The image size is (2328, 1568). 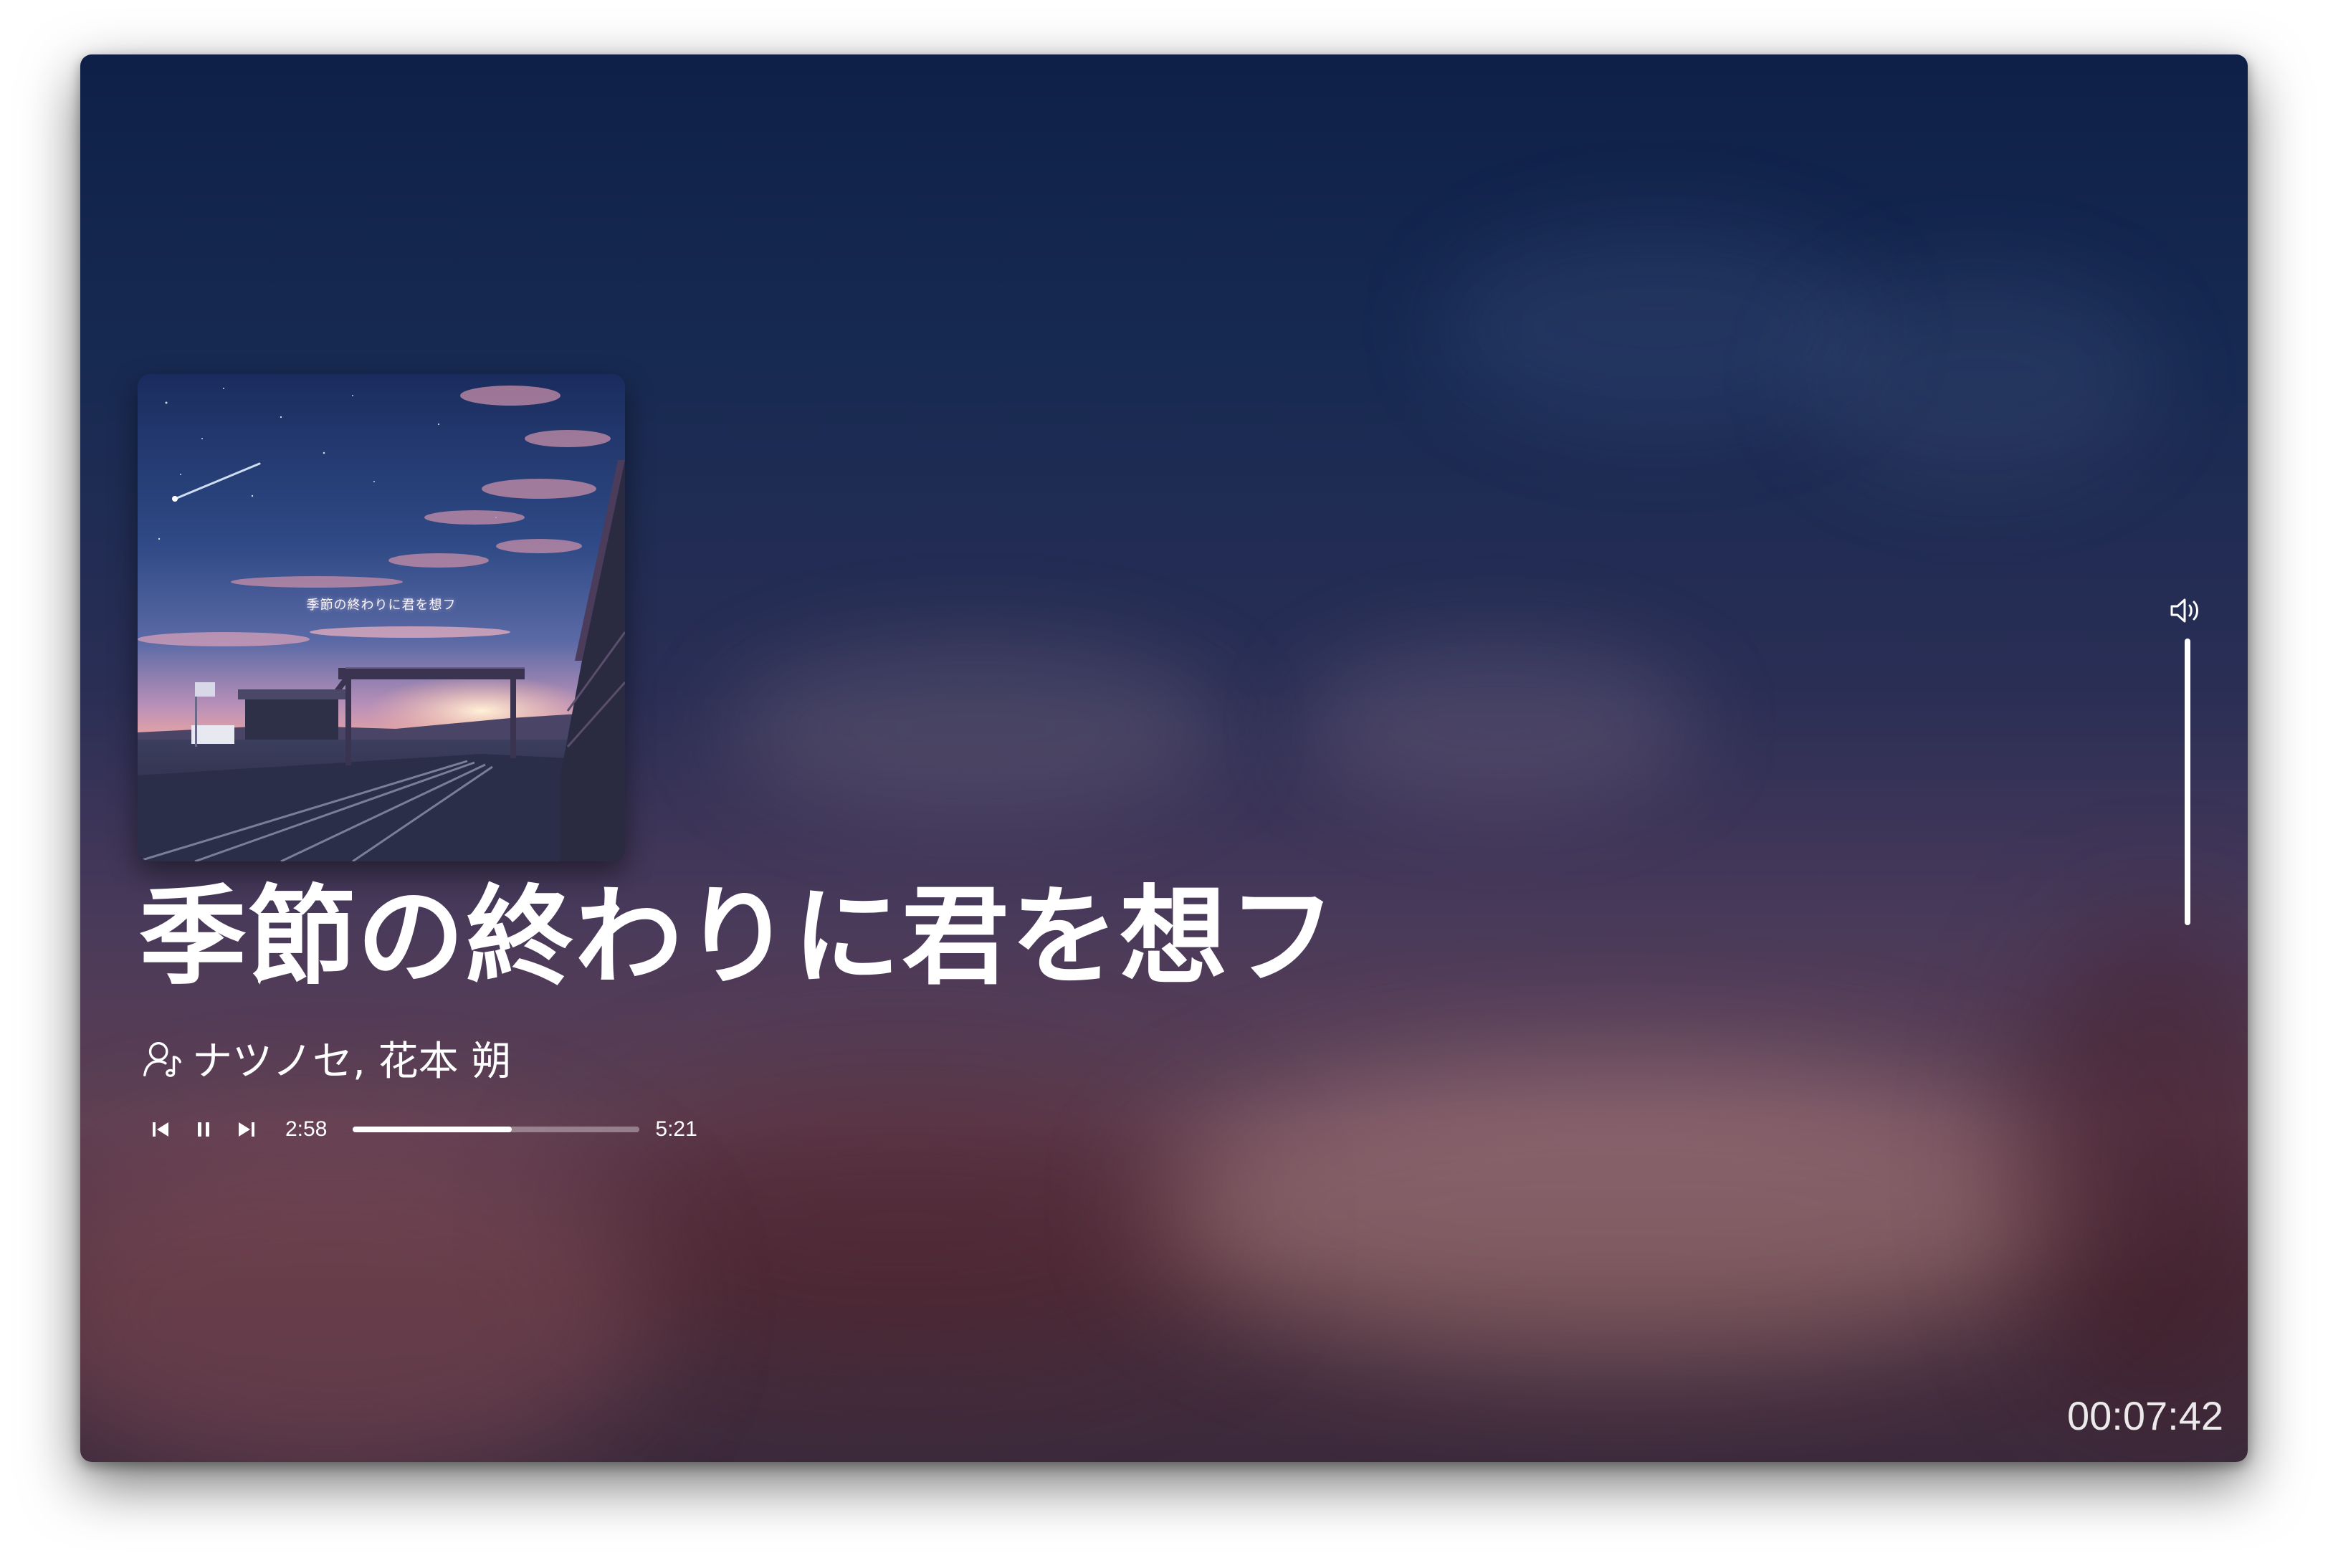 I want to click on previous-track-icon, so click(x=160, y=1130).